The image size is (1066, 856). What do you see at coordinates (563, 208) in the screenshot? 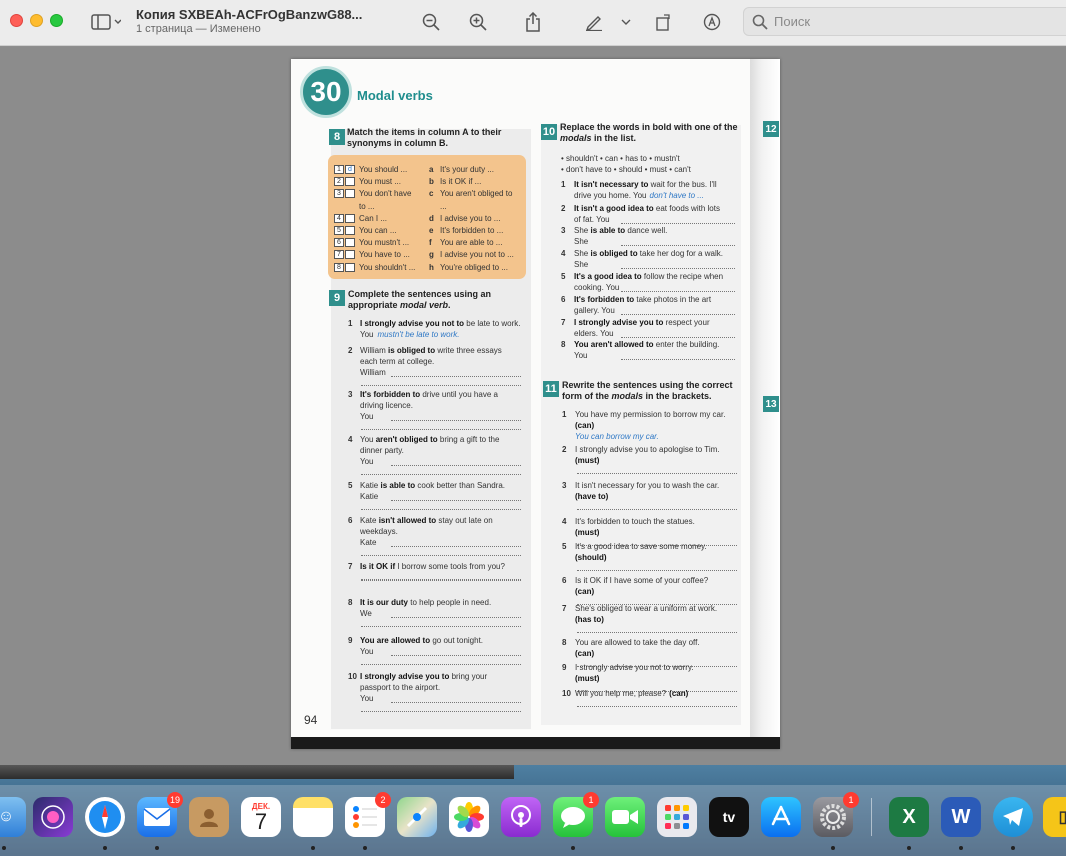
I see `item-number: 2` at bounding box center [563, 208].